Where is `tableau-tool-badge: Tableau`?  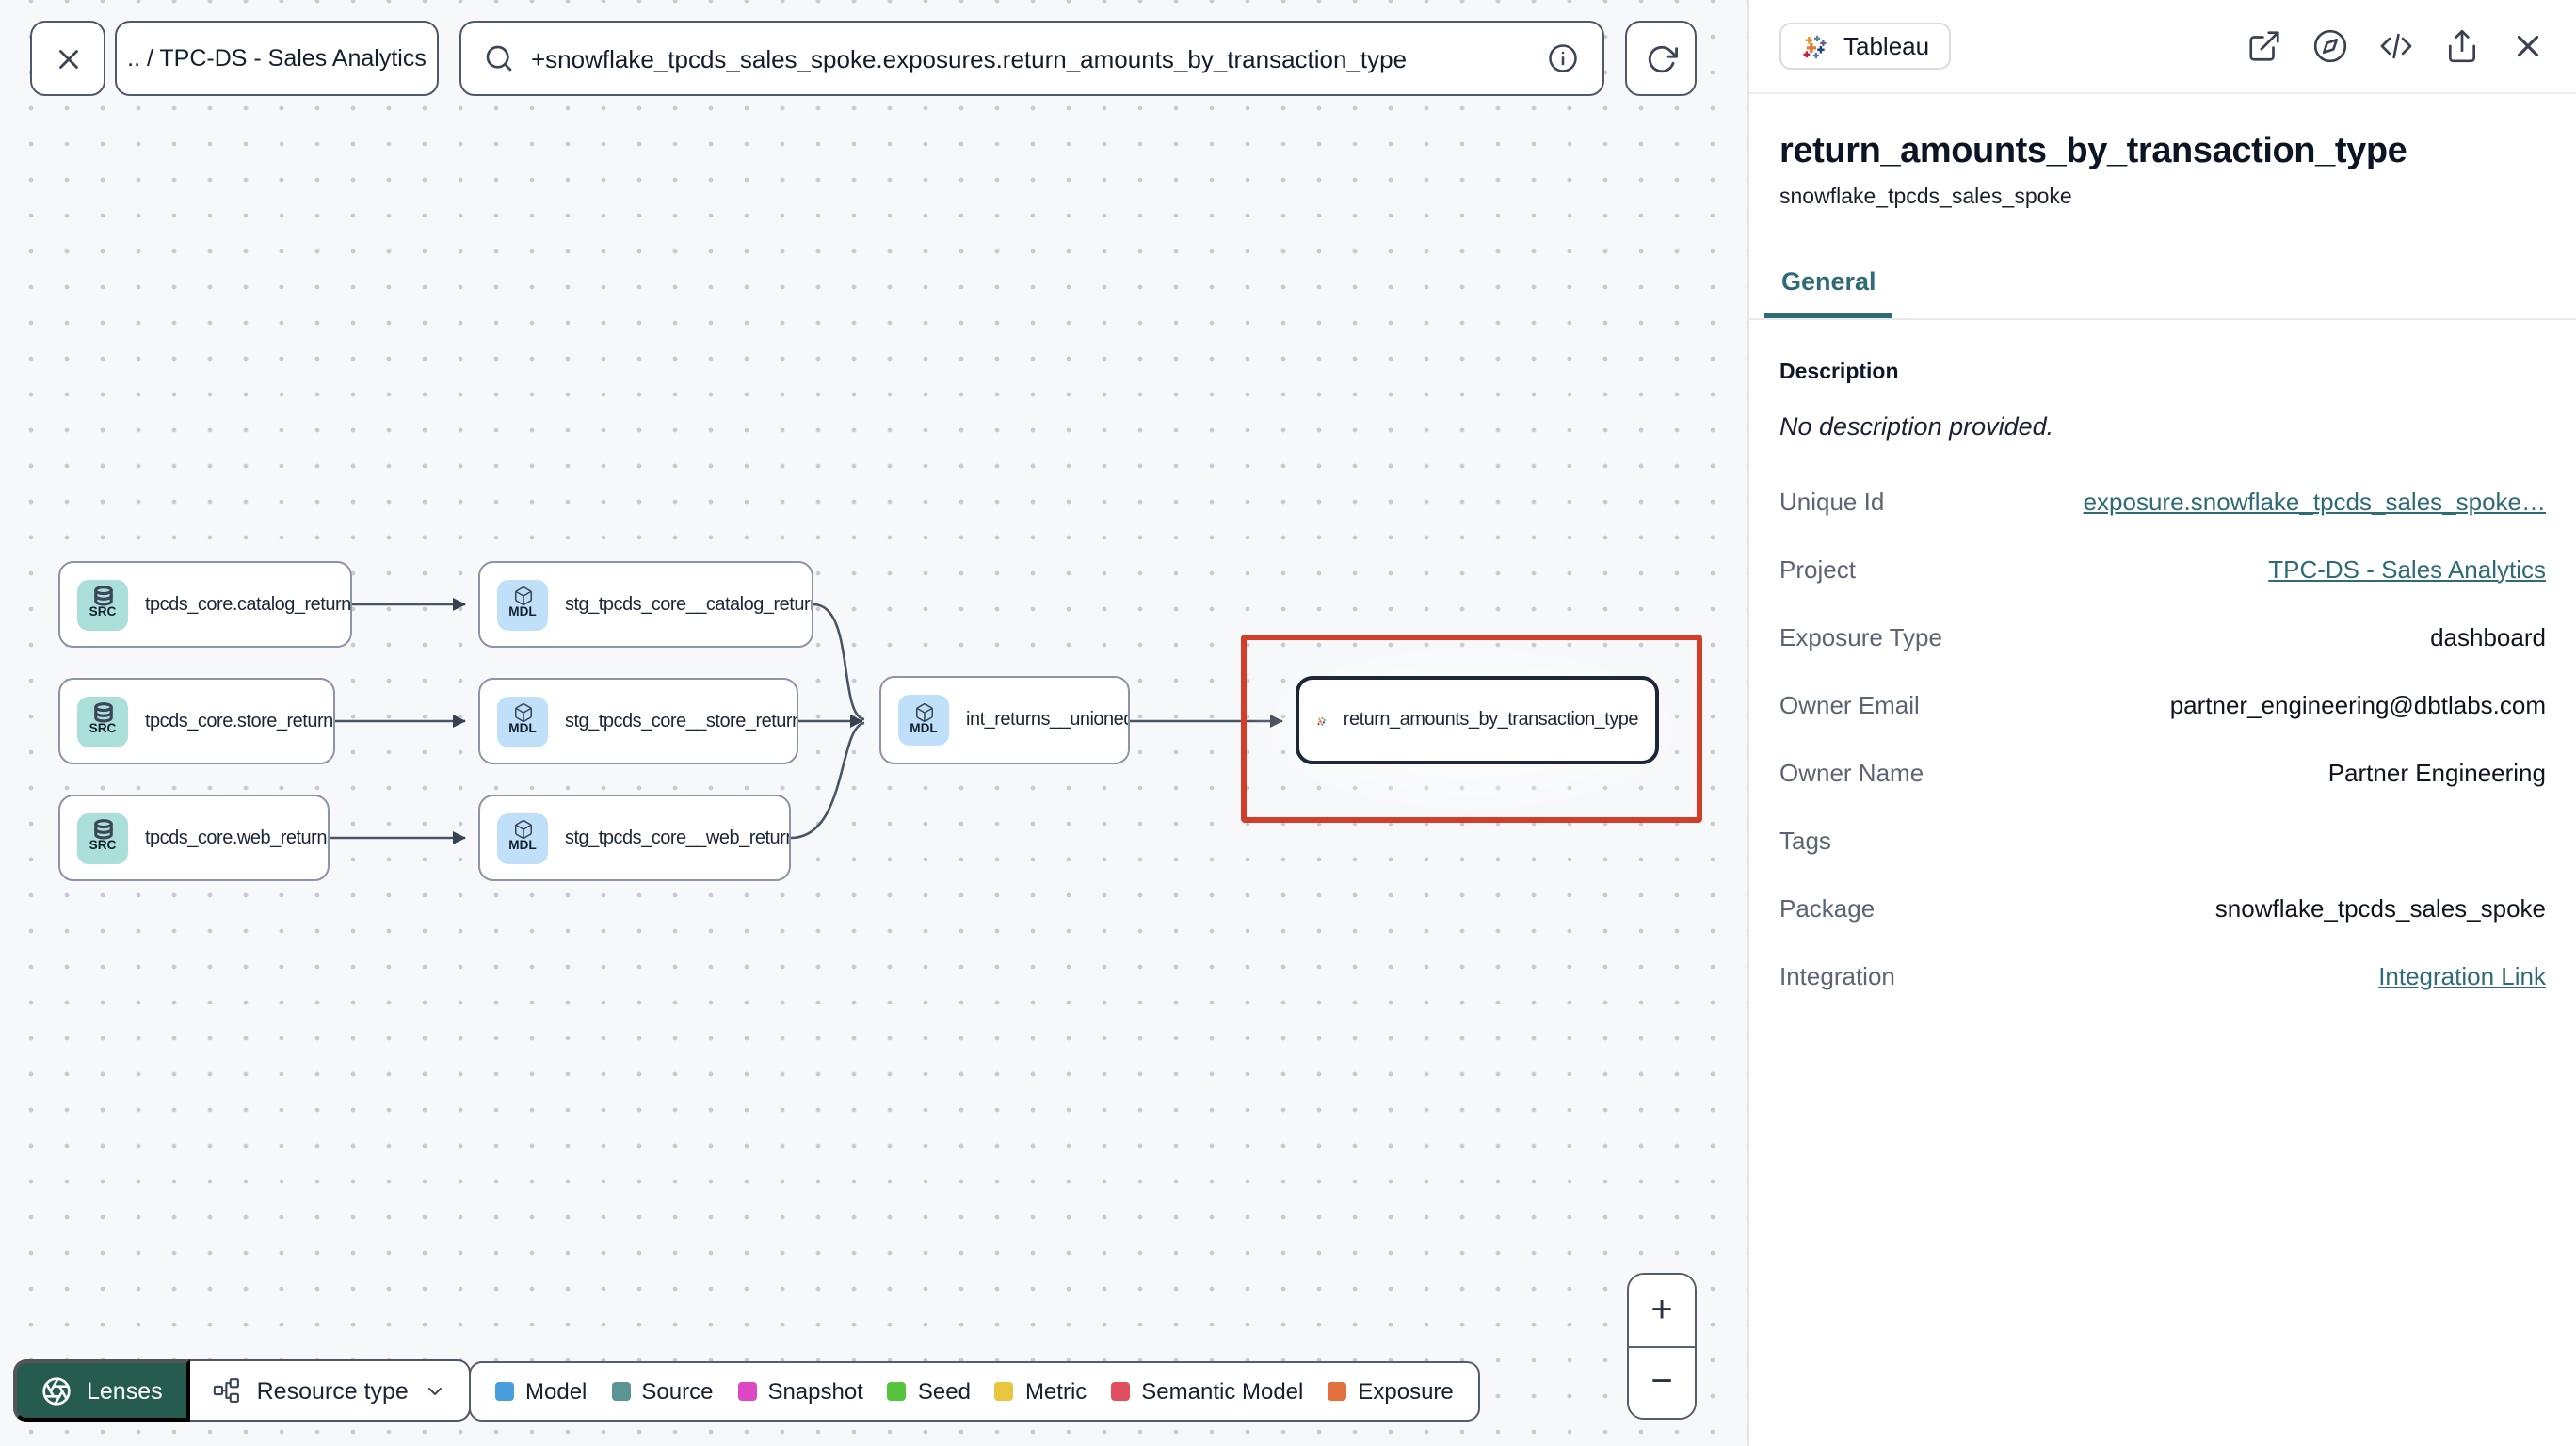 tableau-tool-badge: Tableau is located at coordinates (1865, 46).